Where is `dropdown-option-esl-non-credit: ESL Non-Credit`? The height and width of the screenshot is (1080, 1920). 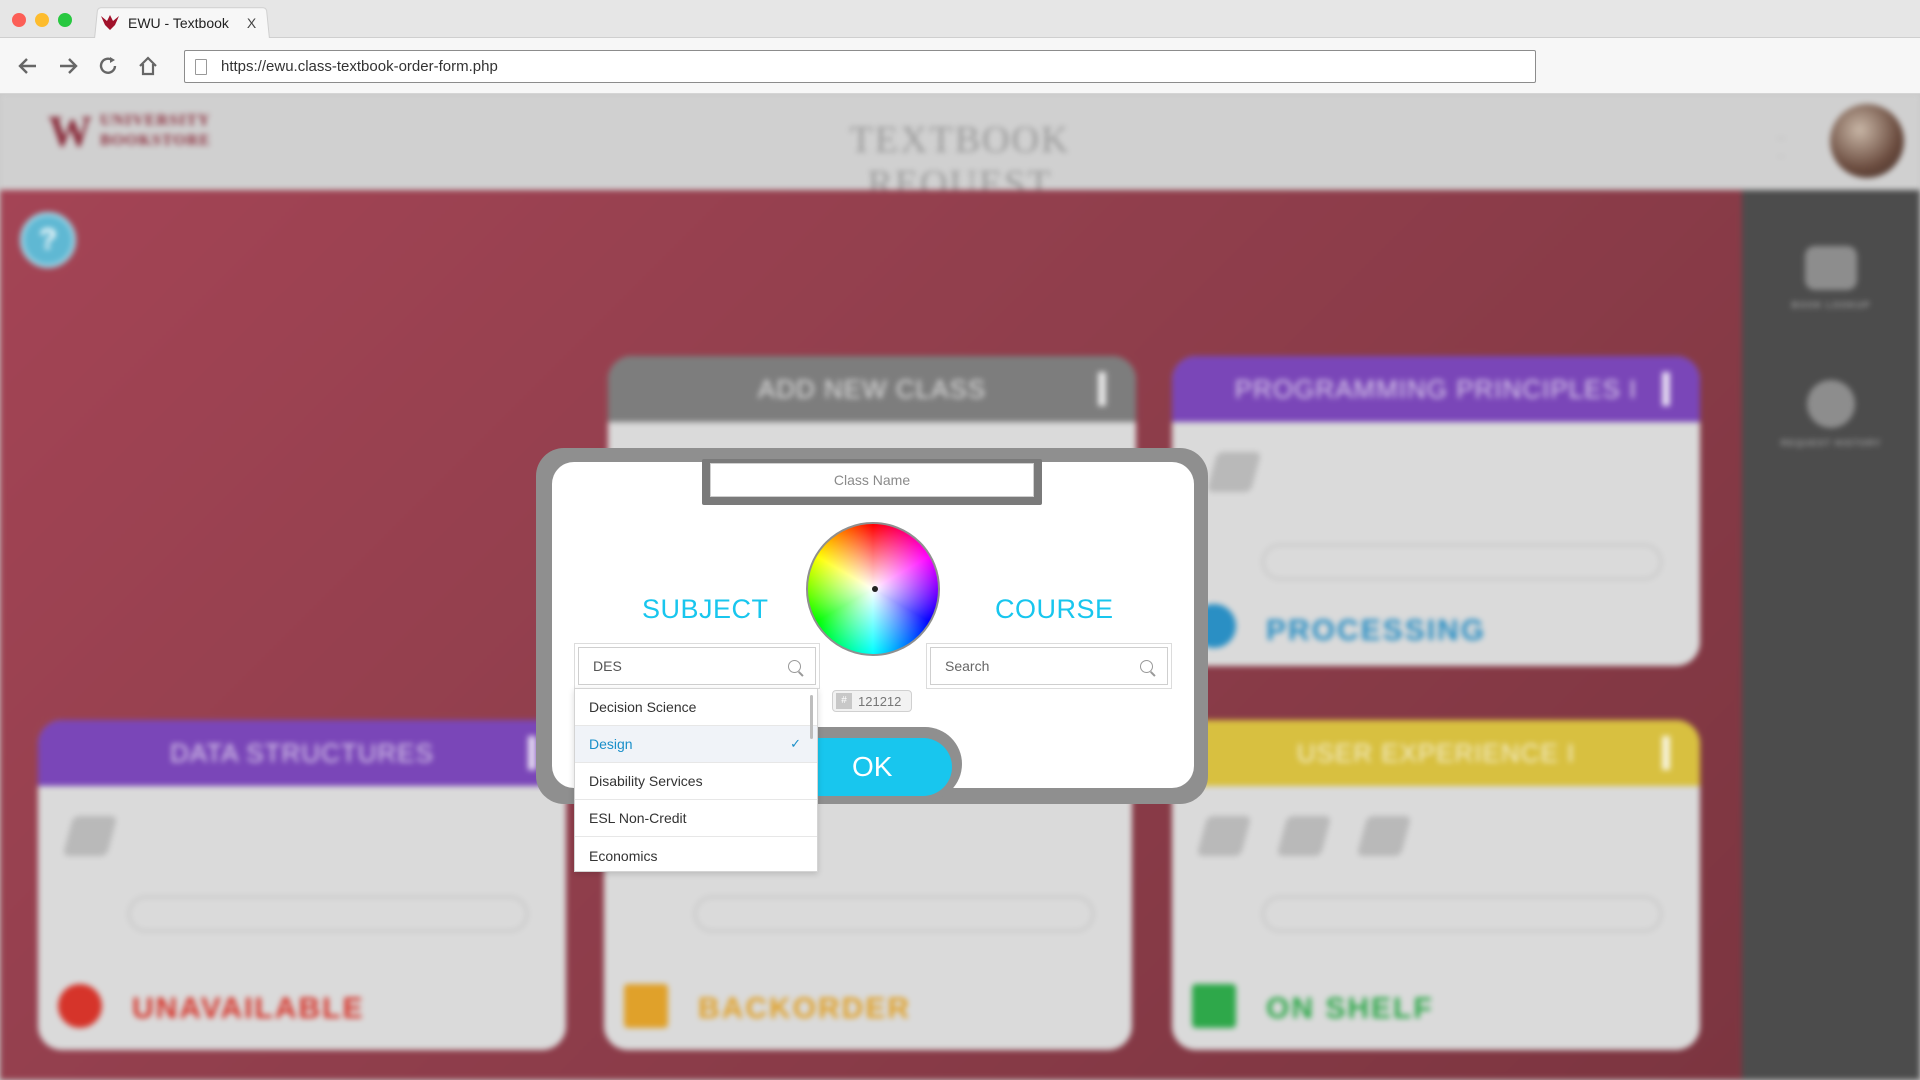
dropdown-option-esl-non-credit: ESL Non-Credit is located at coordinates (696, 818).